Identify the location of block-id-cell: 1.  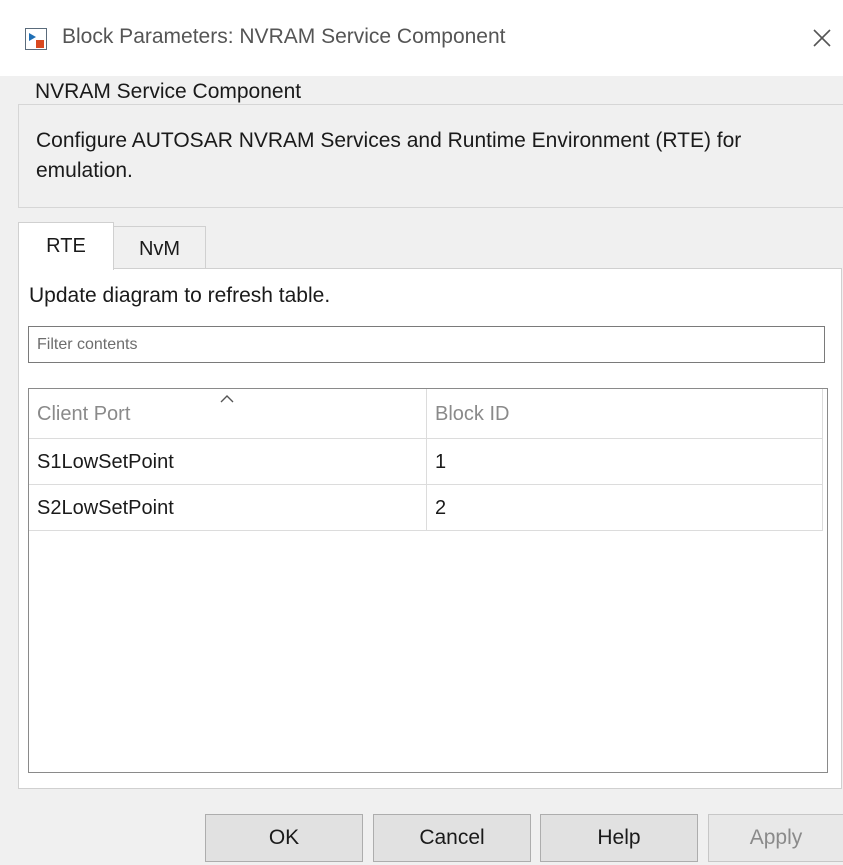
(625, 461).